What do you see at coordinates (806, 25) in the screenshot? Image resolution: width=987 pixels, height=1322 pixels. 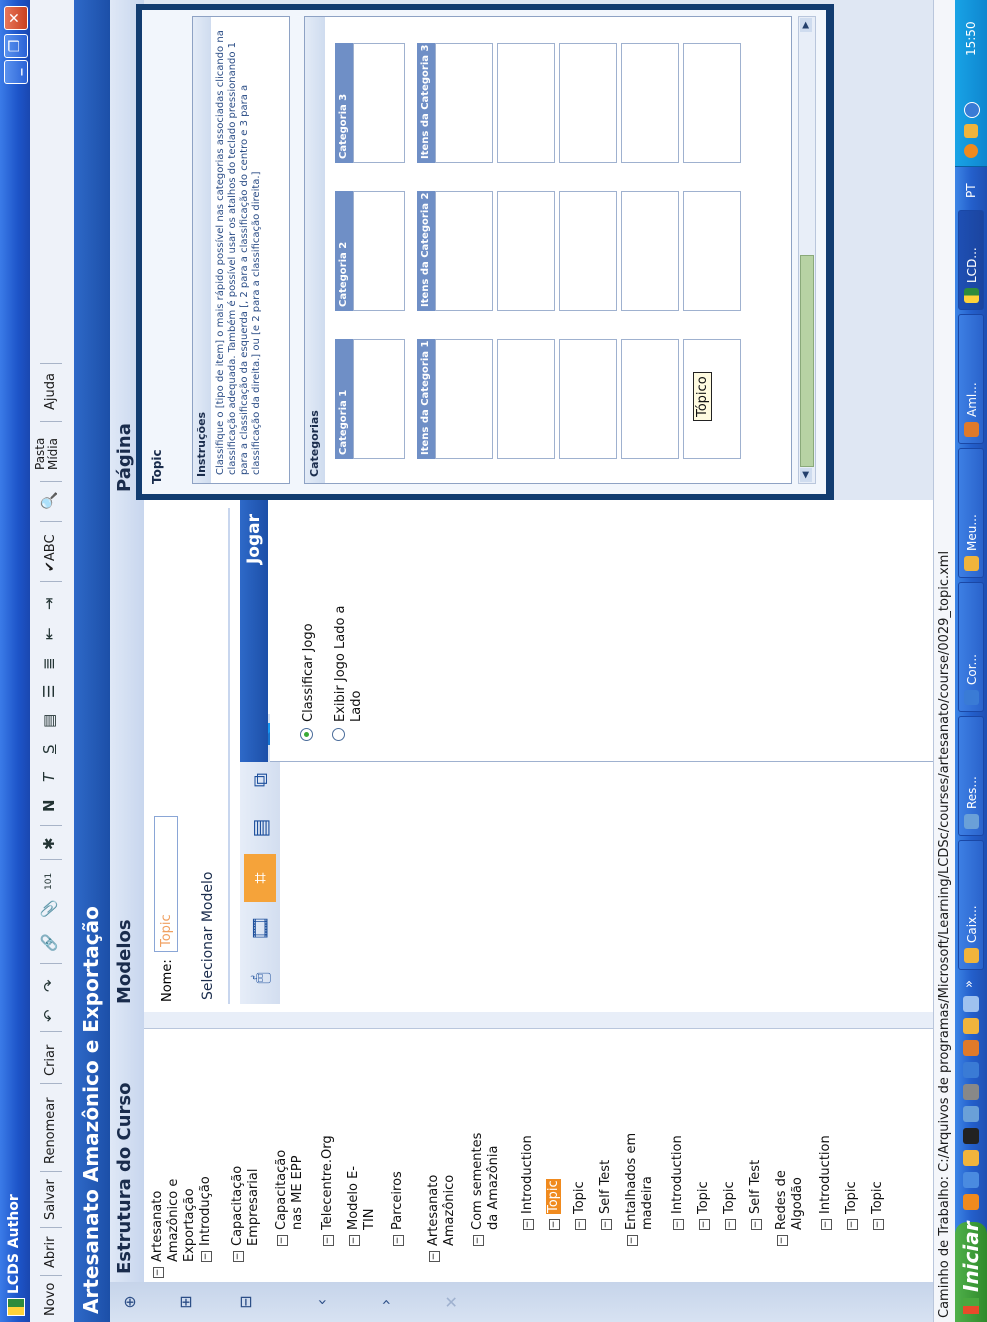 I see `scroll-right-icon: ▶` at bounding box center [806, 25].